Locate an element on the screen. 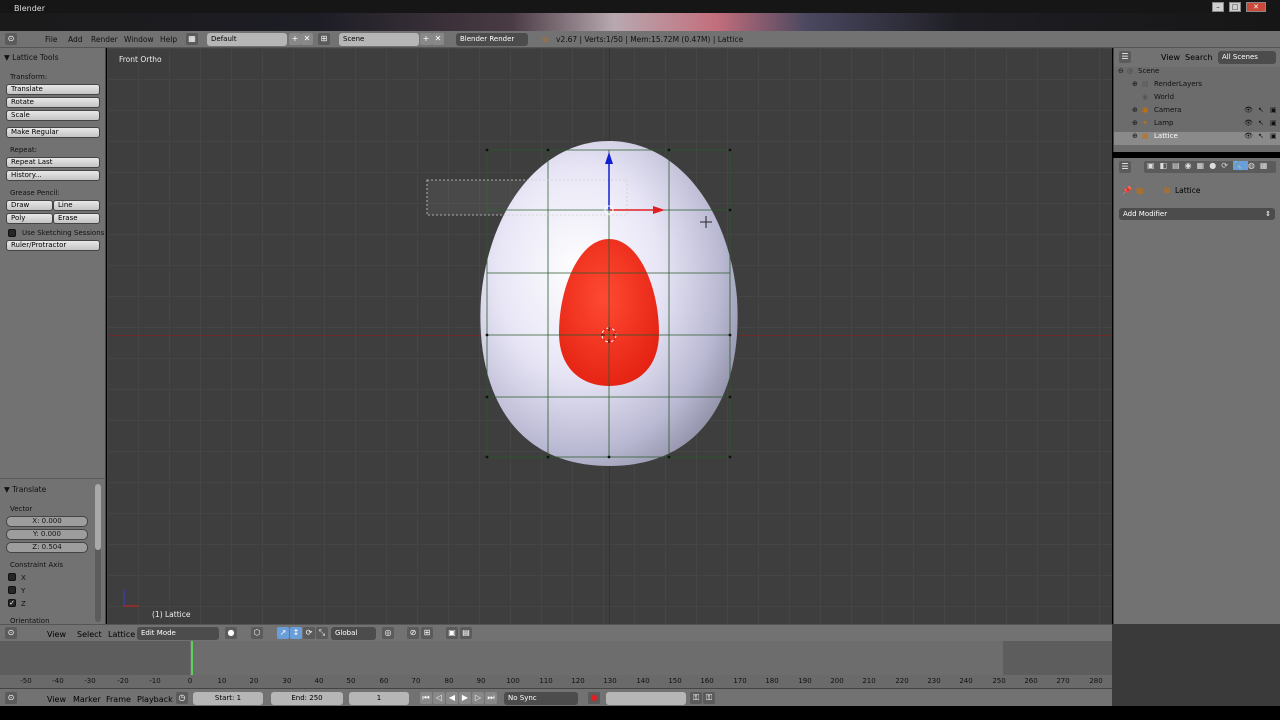 This screenshot has height=720, width=1280. grease-poly-button: Poly is located at coordinates (29, 218).